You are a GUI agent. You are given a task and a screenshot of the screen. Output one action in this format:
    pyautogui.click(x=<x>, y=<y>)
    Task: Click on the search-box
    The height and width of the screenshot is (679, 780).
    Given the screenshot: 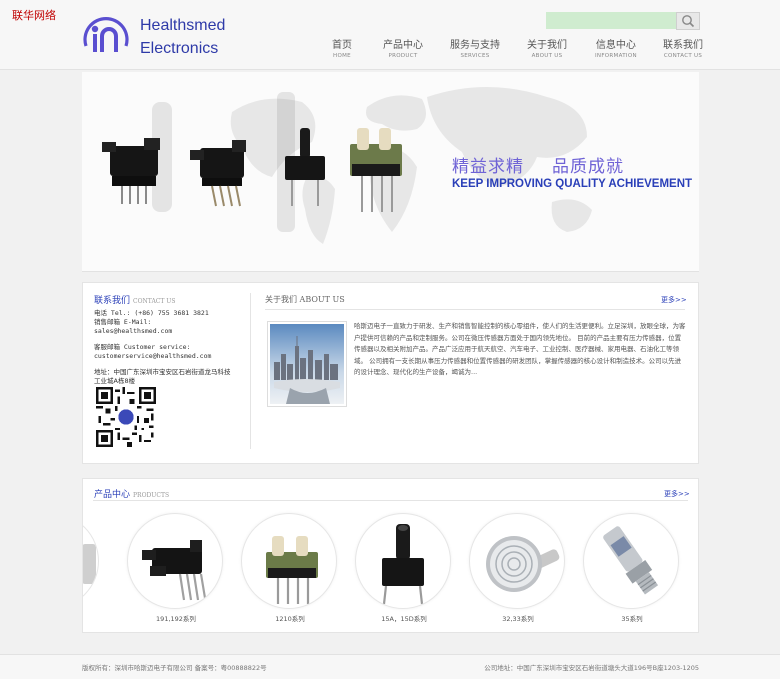 What is the action you would take?
    pyautogui.click(x=623, y=21)
    